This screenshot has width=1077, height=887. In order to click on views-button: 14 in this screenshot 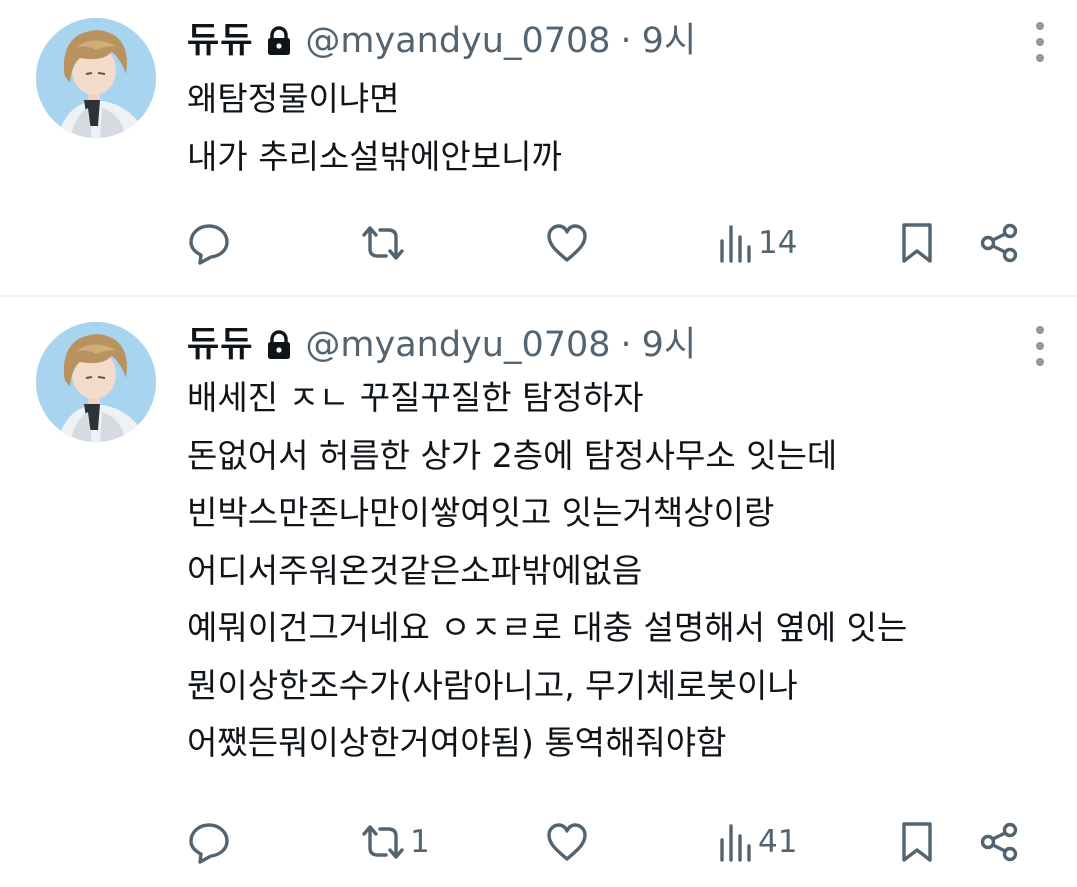, I will do `click(757, 243)`.